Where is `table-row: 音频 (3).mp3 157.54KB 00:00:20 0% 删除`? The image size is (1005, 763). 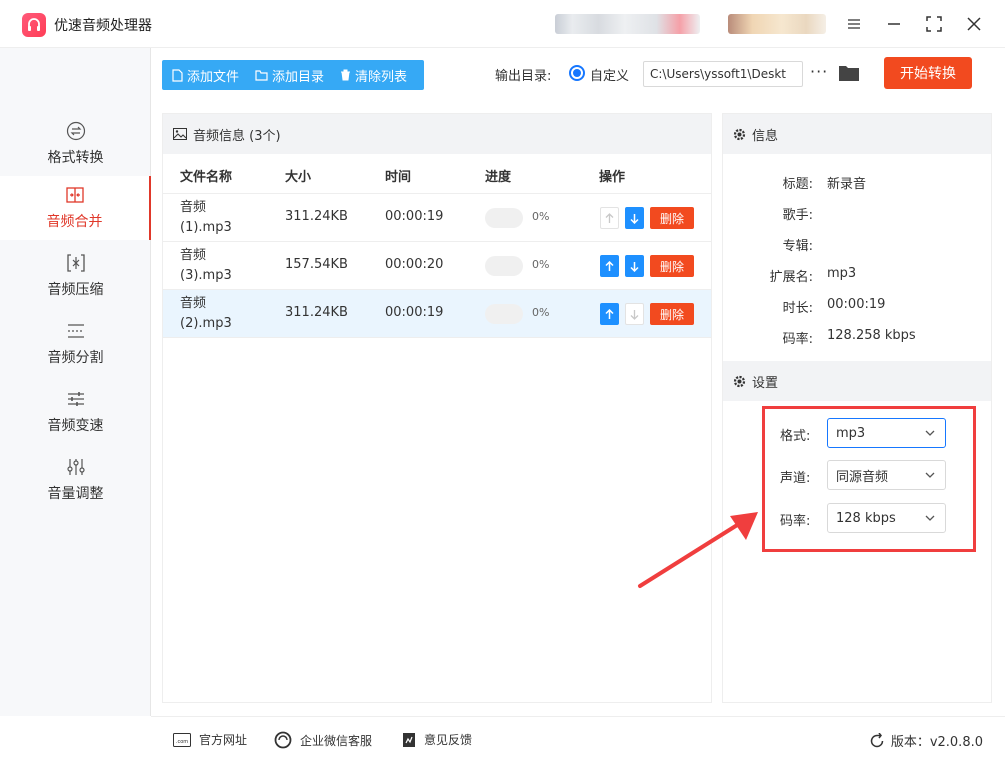 table-row: 音频 (3).mp3 157.54KB 00:00:20 0% 删除 is located at coordinates (437, 266).